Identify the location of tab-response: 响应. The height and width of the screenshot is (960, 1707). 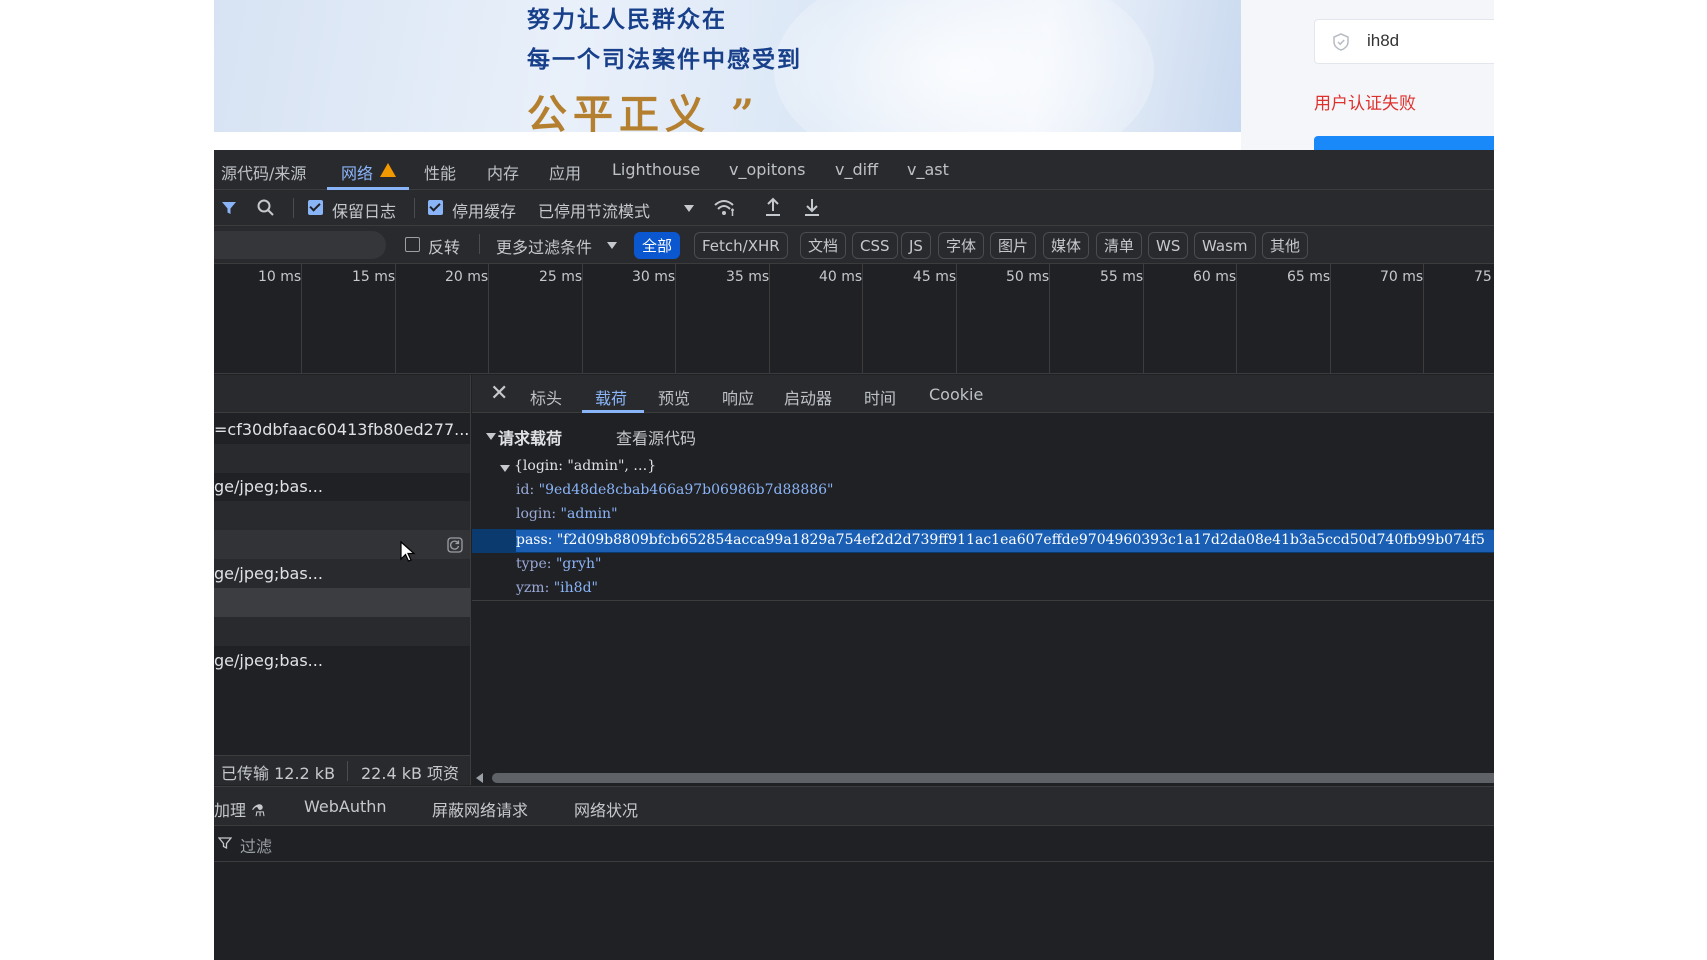
(738, 397).